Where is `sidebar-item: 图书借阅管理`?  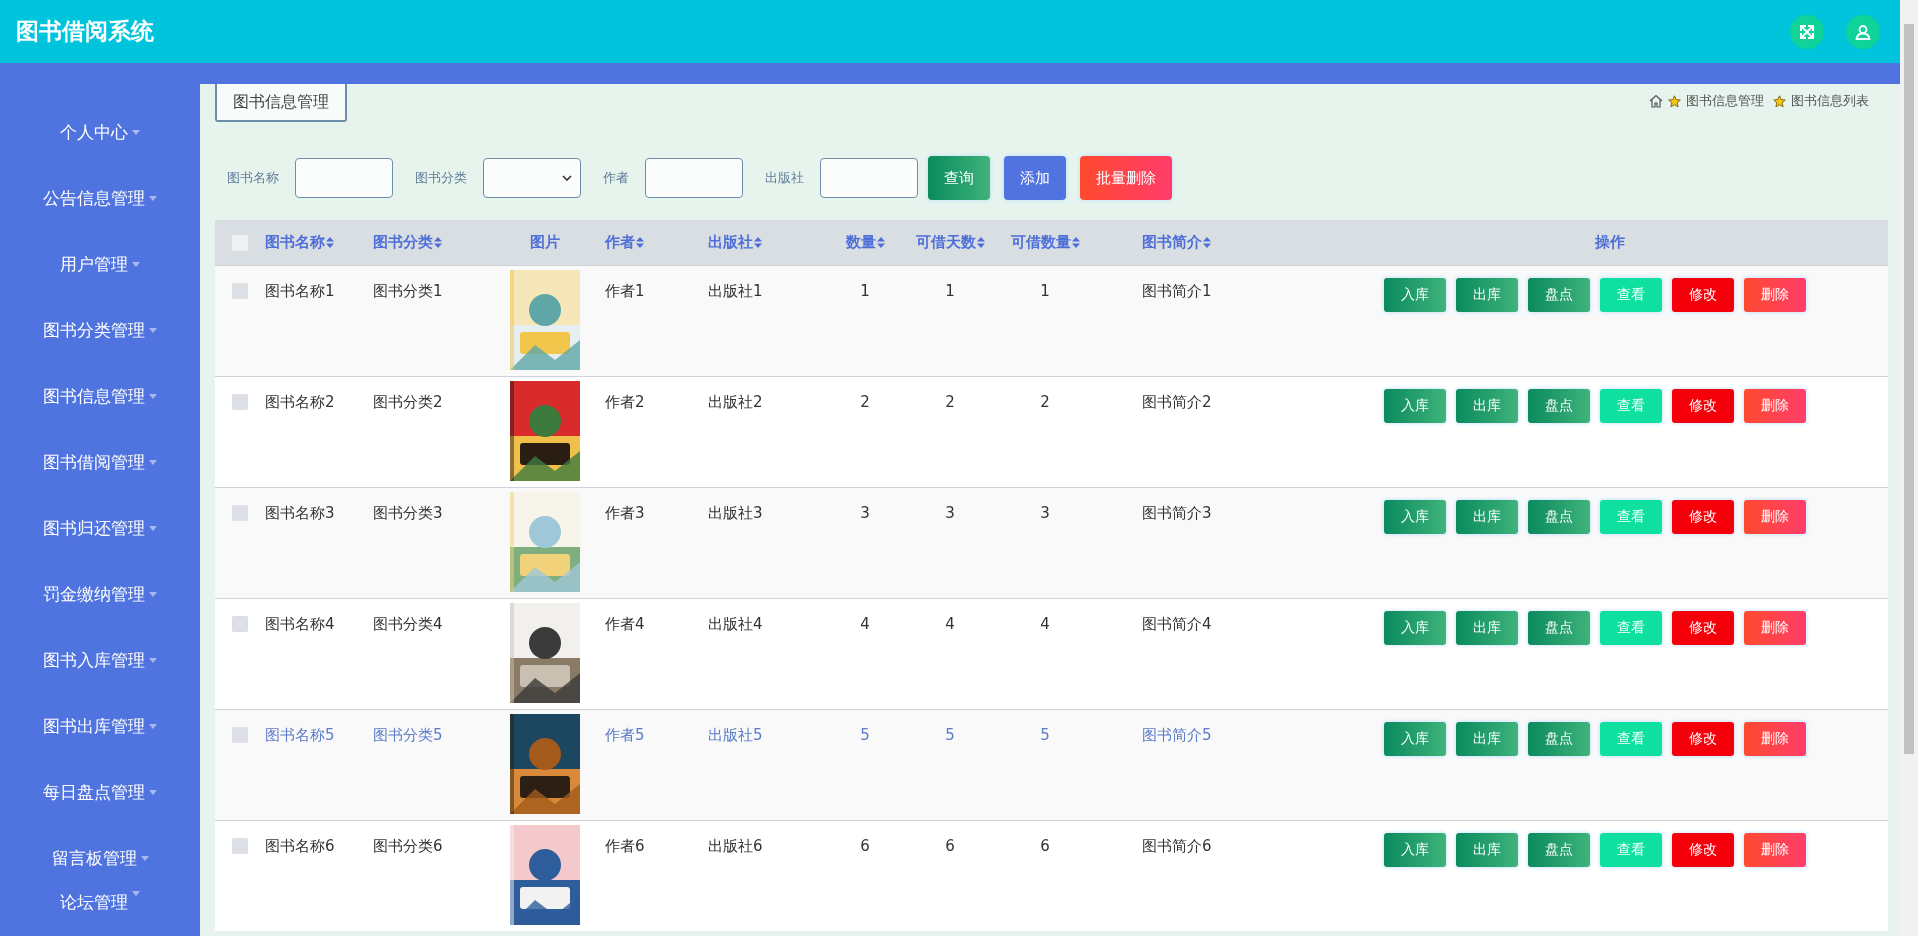 sidebar-item: 图书借阅管理 is located at coordinates (100, 462).